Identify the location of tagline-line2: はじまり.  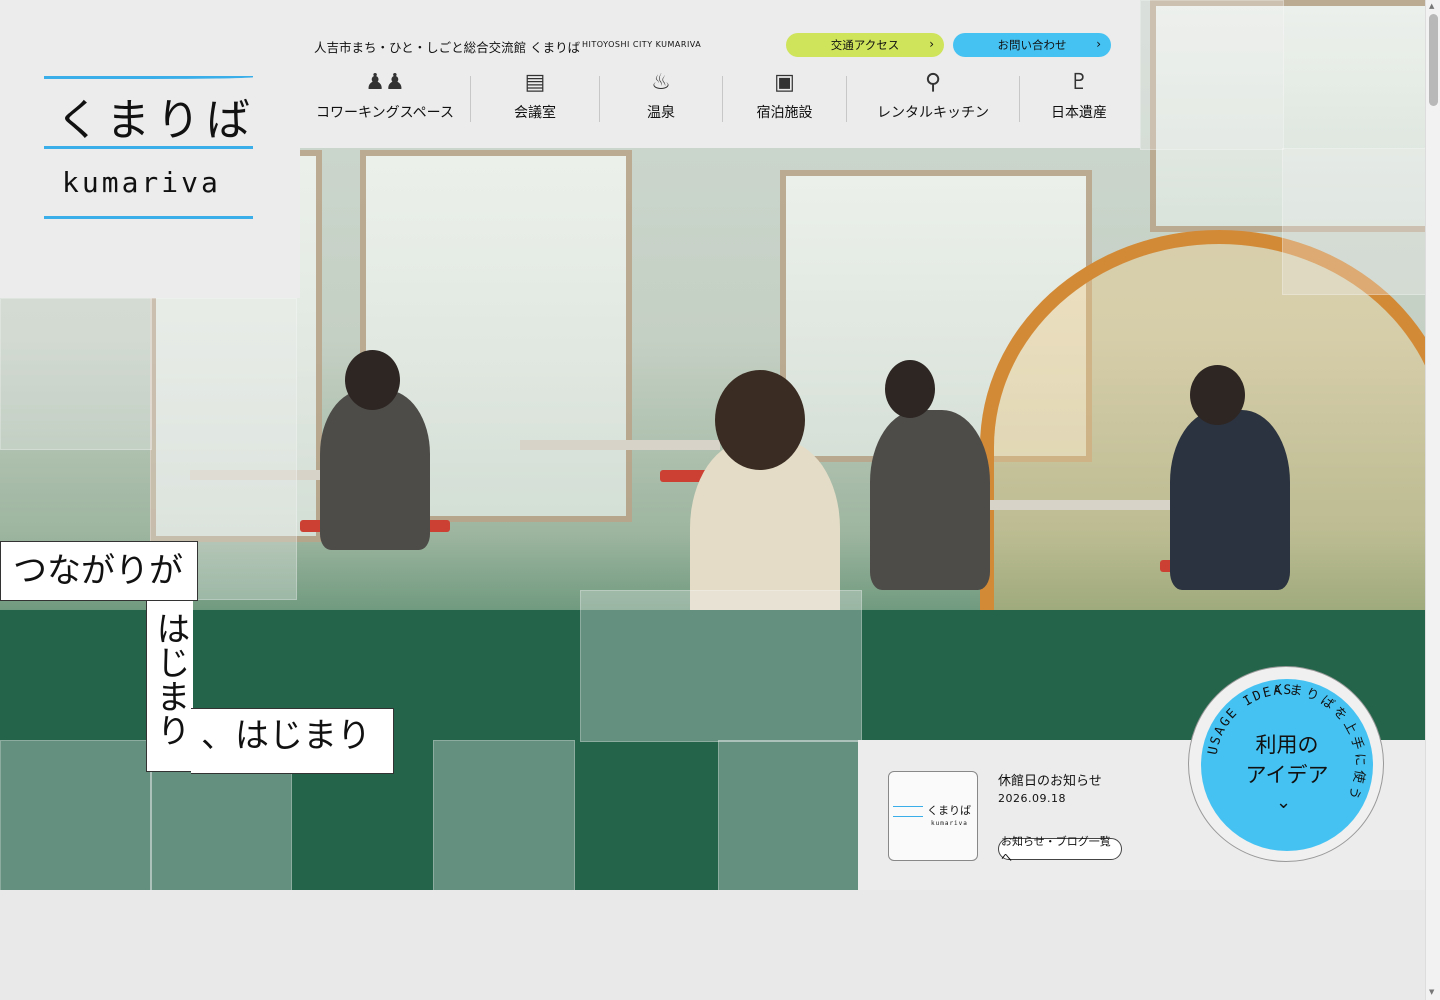
(169, 686).